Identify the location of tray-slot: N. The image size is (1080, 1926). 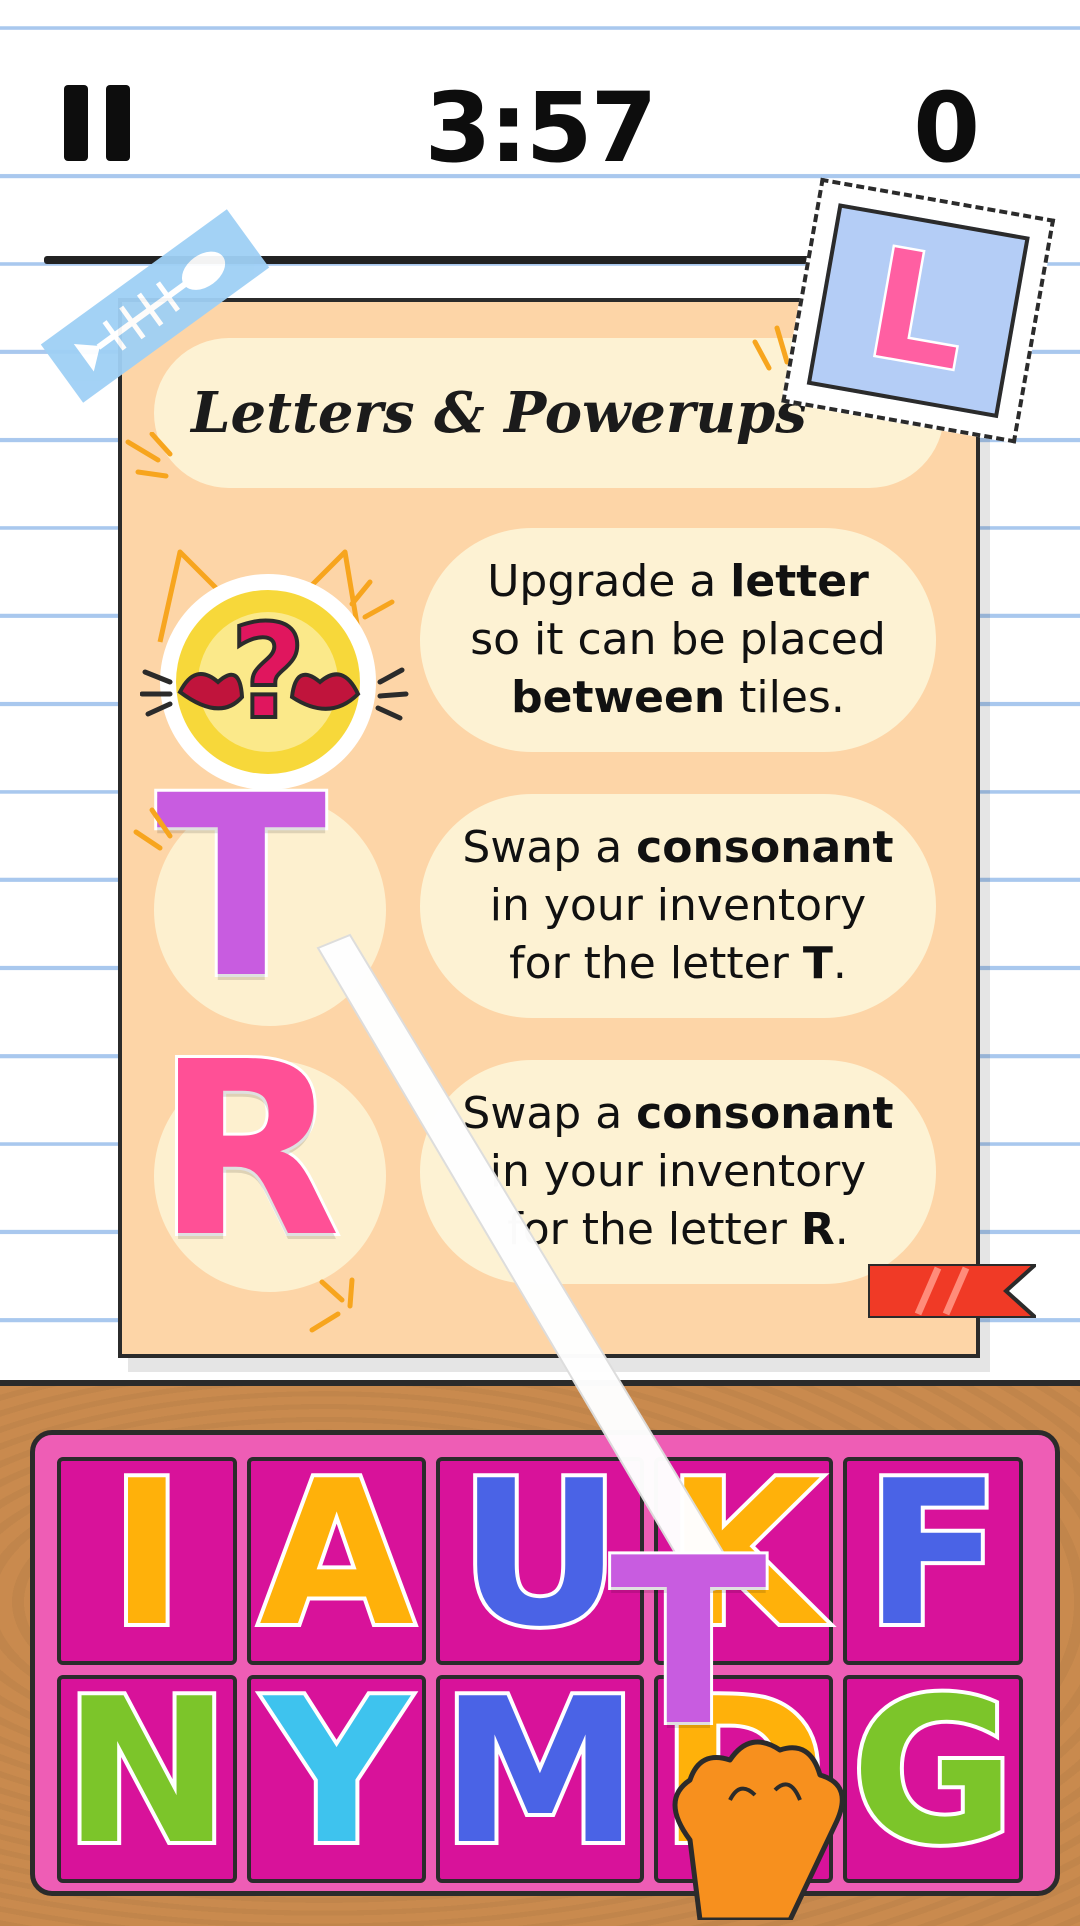
(147, 1776).